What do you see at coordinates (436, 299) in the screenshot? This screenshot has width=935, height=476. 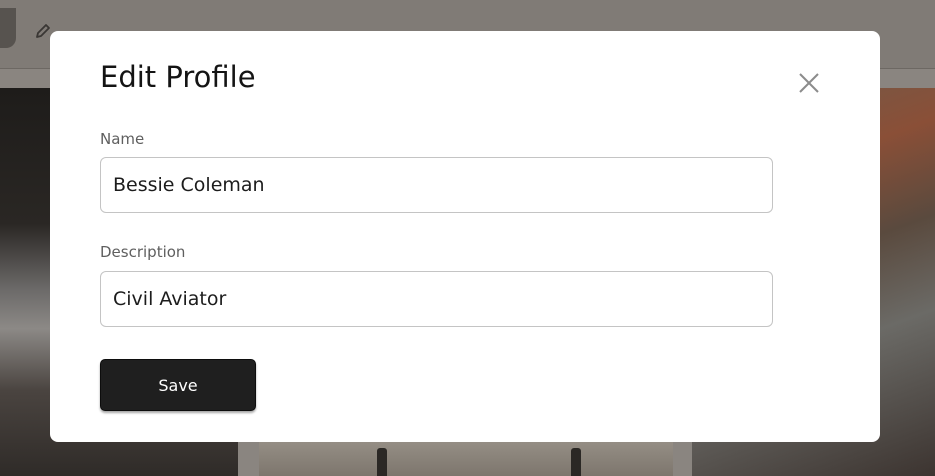 I see `description-input` at bounding box center [436, 299].